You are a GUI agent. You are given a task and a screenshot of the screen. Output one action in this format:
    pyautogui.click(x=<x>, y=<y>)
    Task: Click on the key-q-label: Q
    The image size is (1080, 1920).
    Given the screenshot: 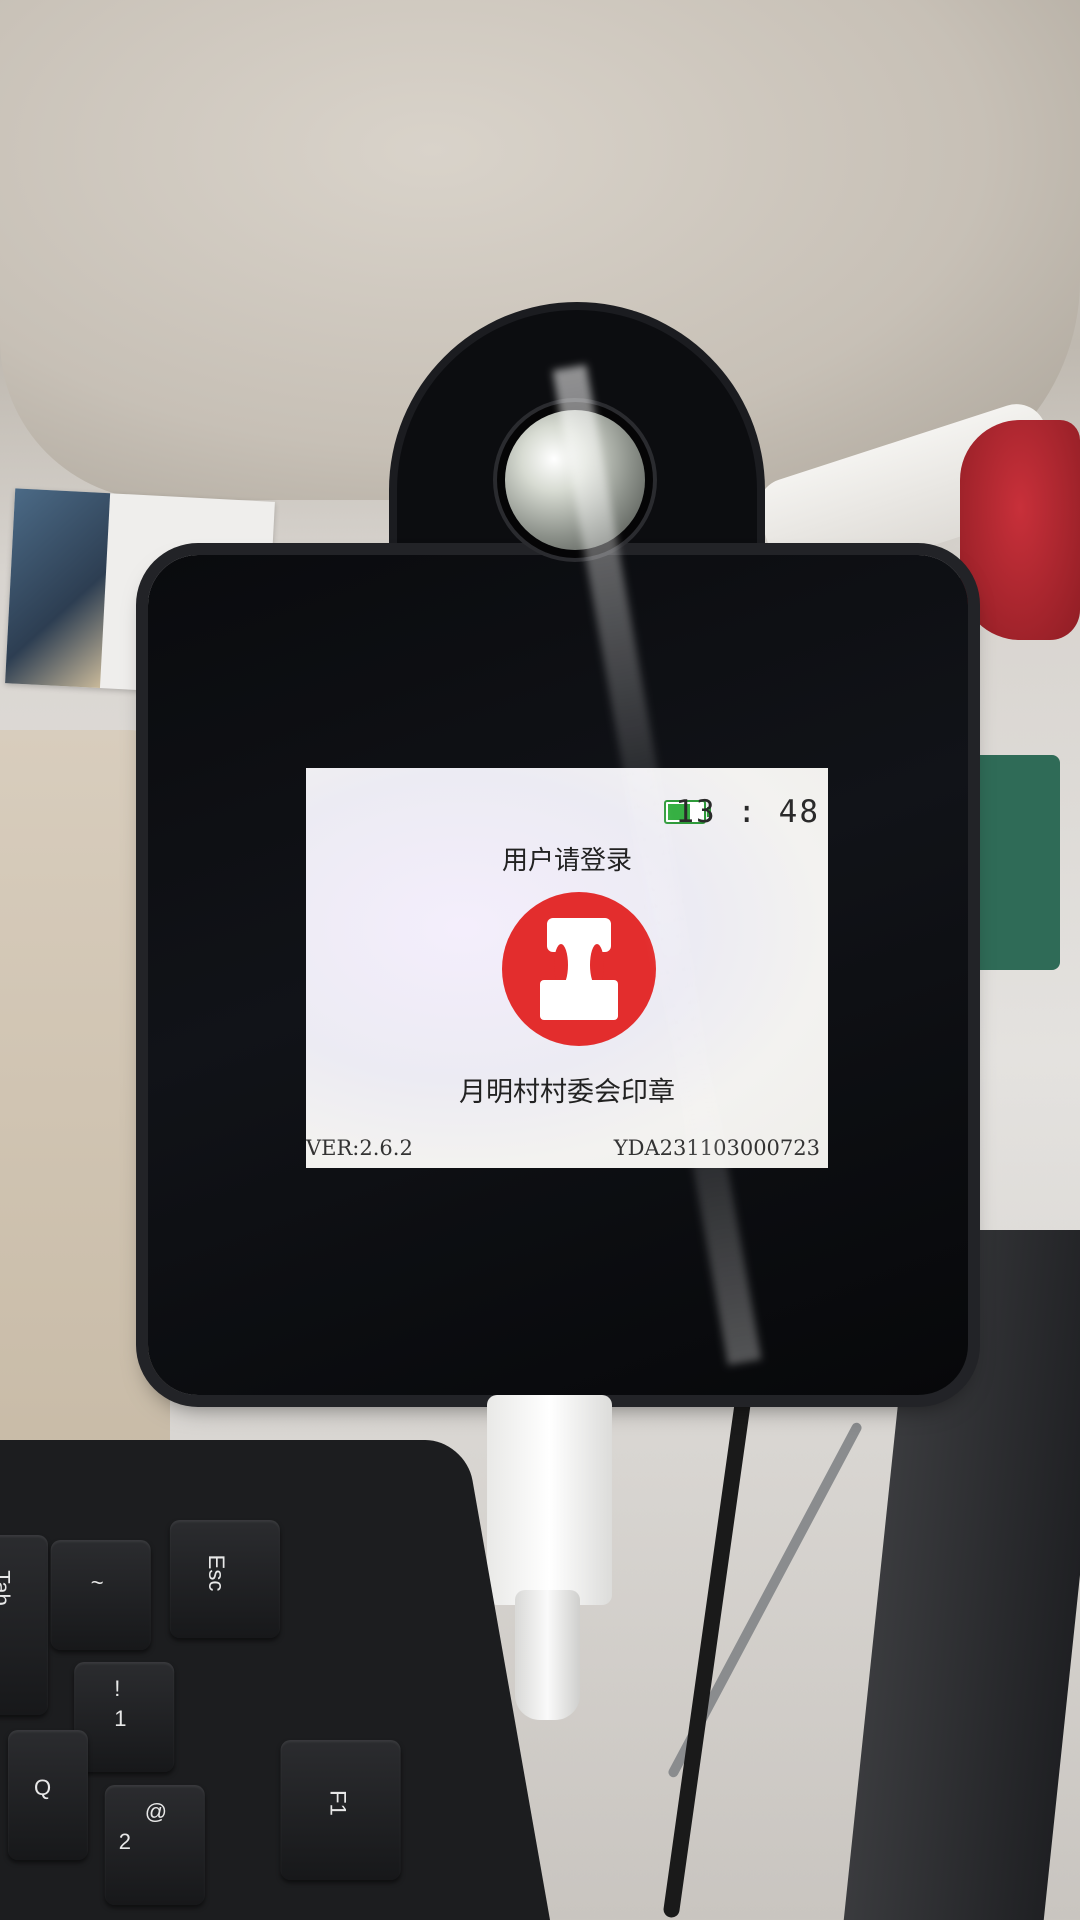 What is the action you would take?
    pyautogui.click(x=42, y=1787)
    